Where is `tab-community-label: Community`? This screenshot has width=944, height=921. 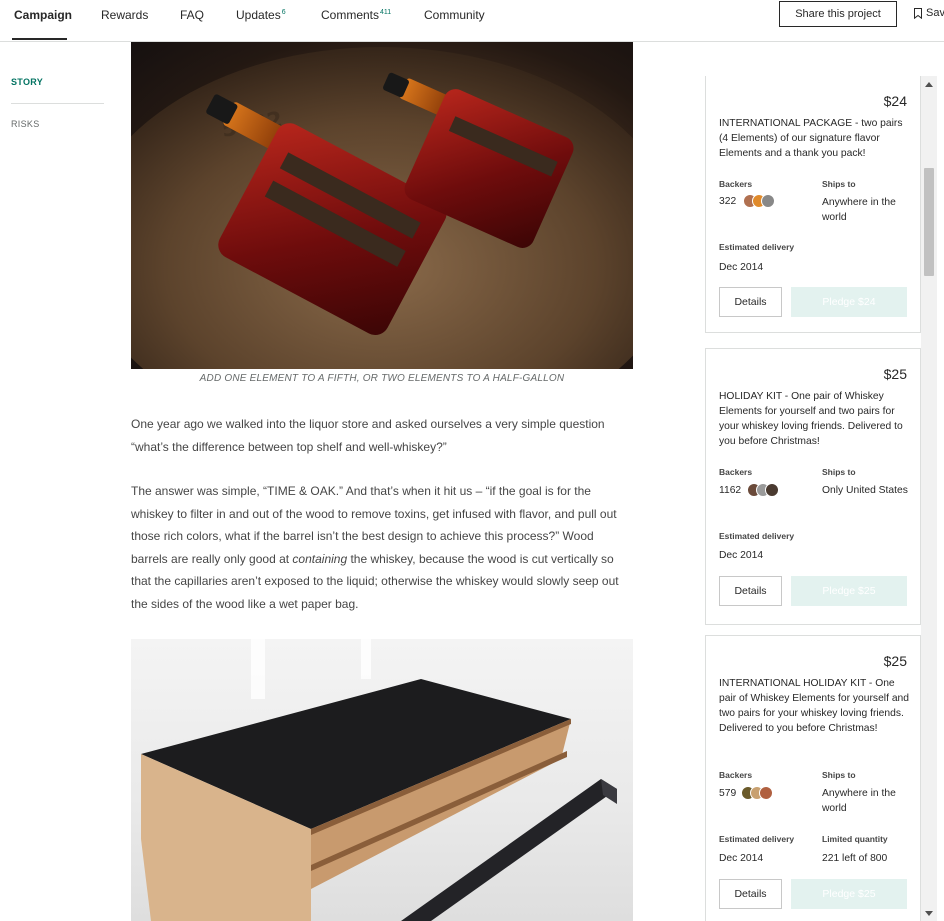
tab-community-label: Community is located at coordinates (454, 15).